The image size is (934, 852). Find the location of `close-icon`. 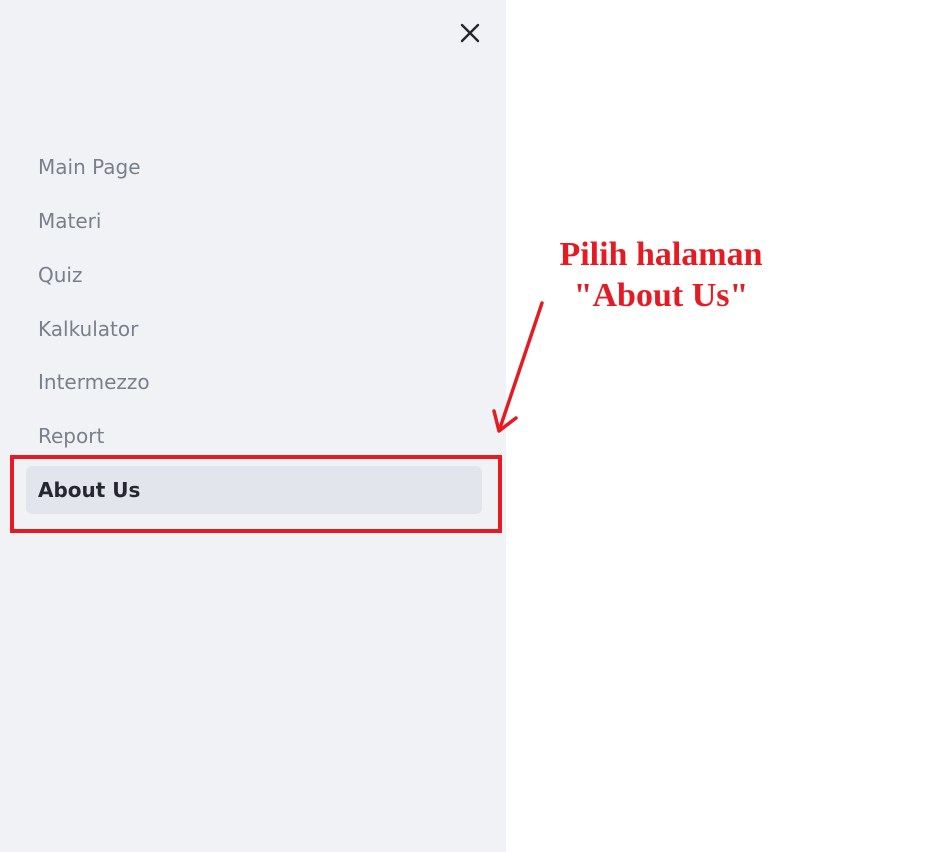

close-icon is located at coordinates (470, 33).